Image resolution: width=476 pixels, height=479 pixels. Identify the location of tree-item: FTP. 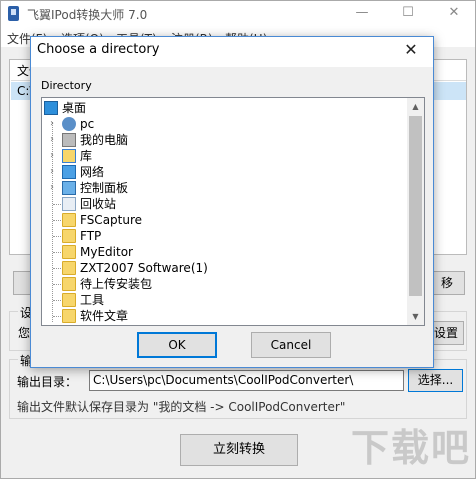
(222, 236).